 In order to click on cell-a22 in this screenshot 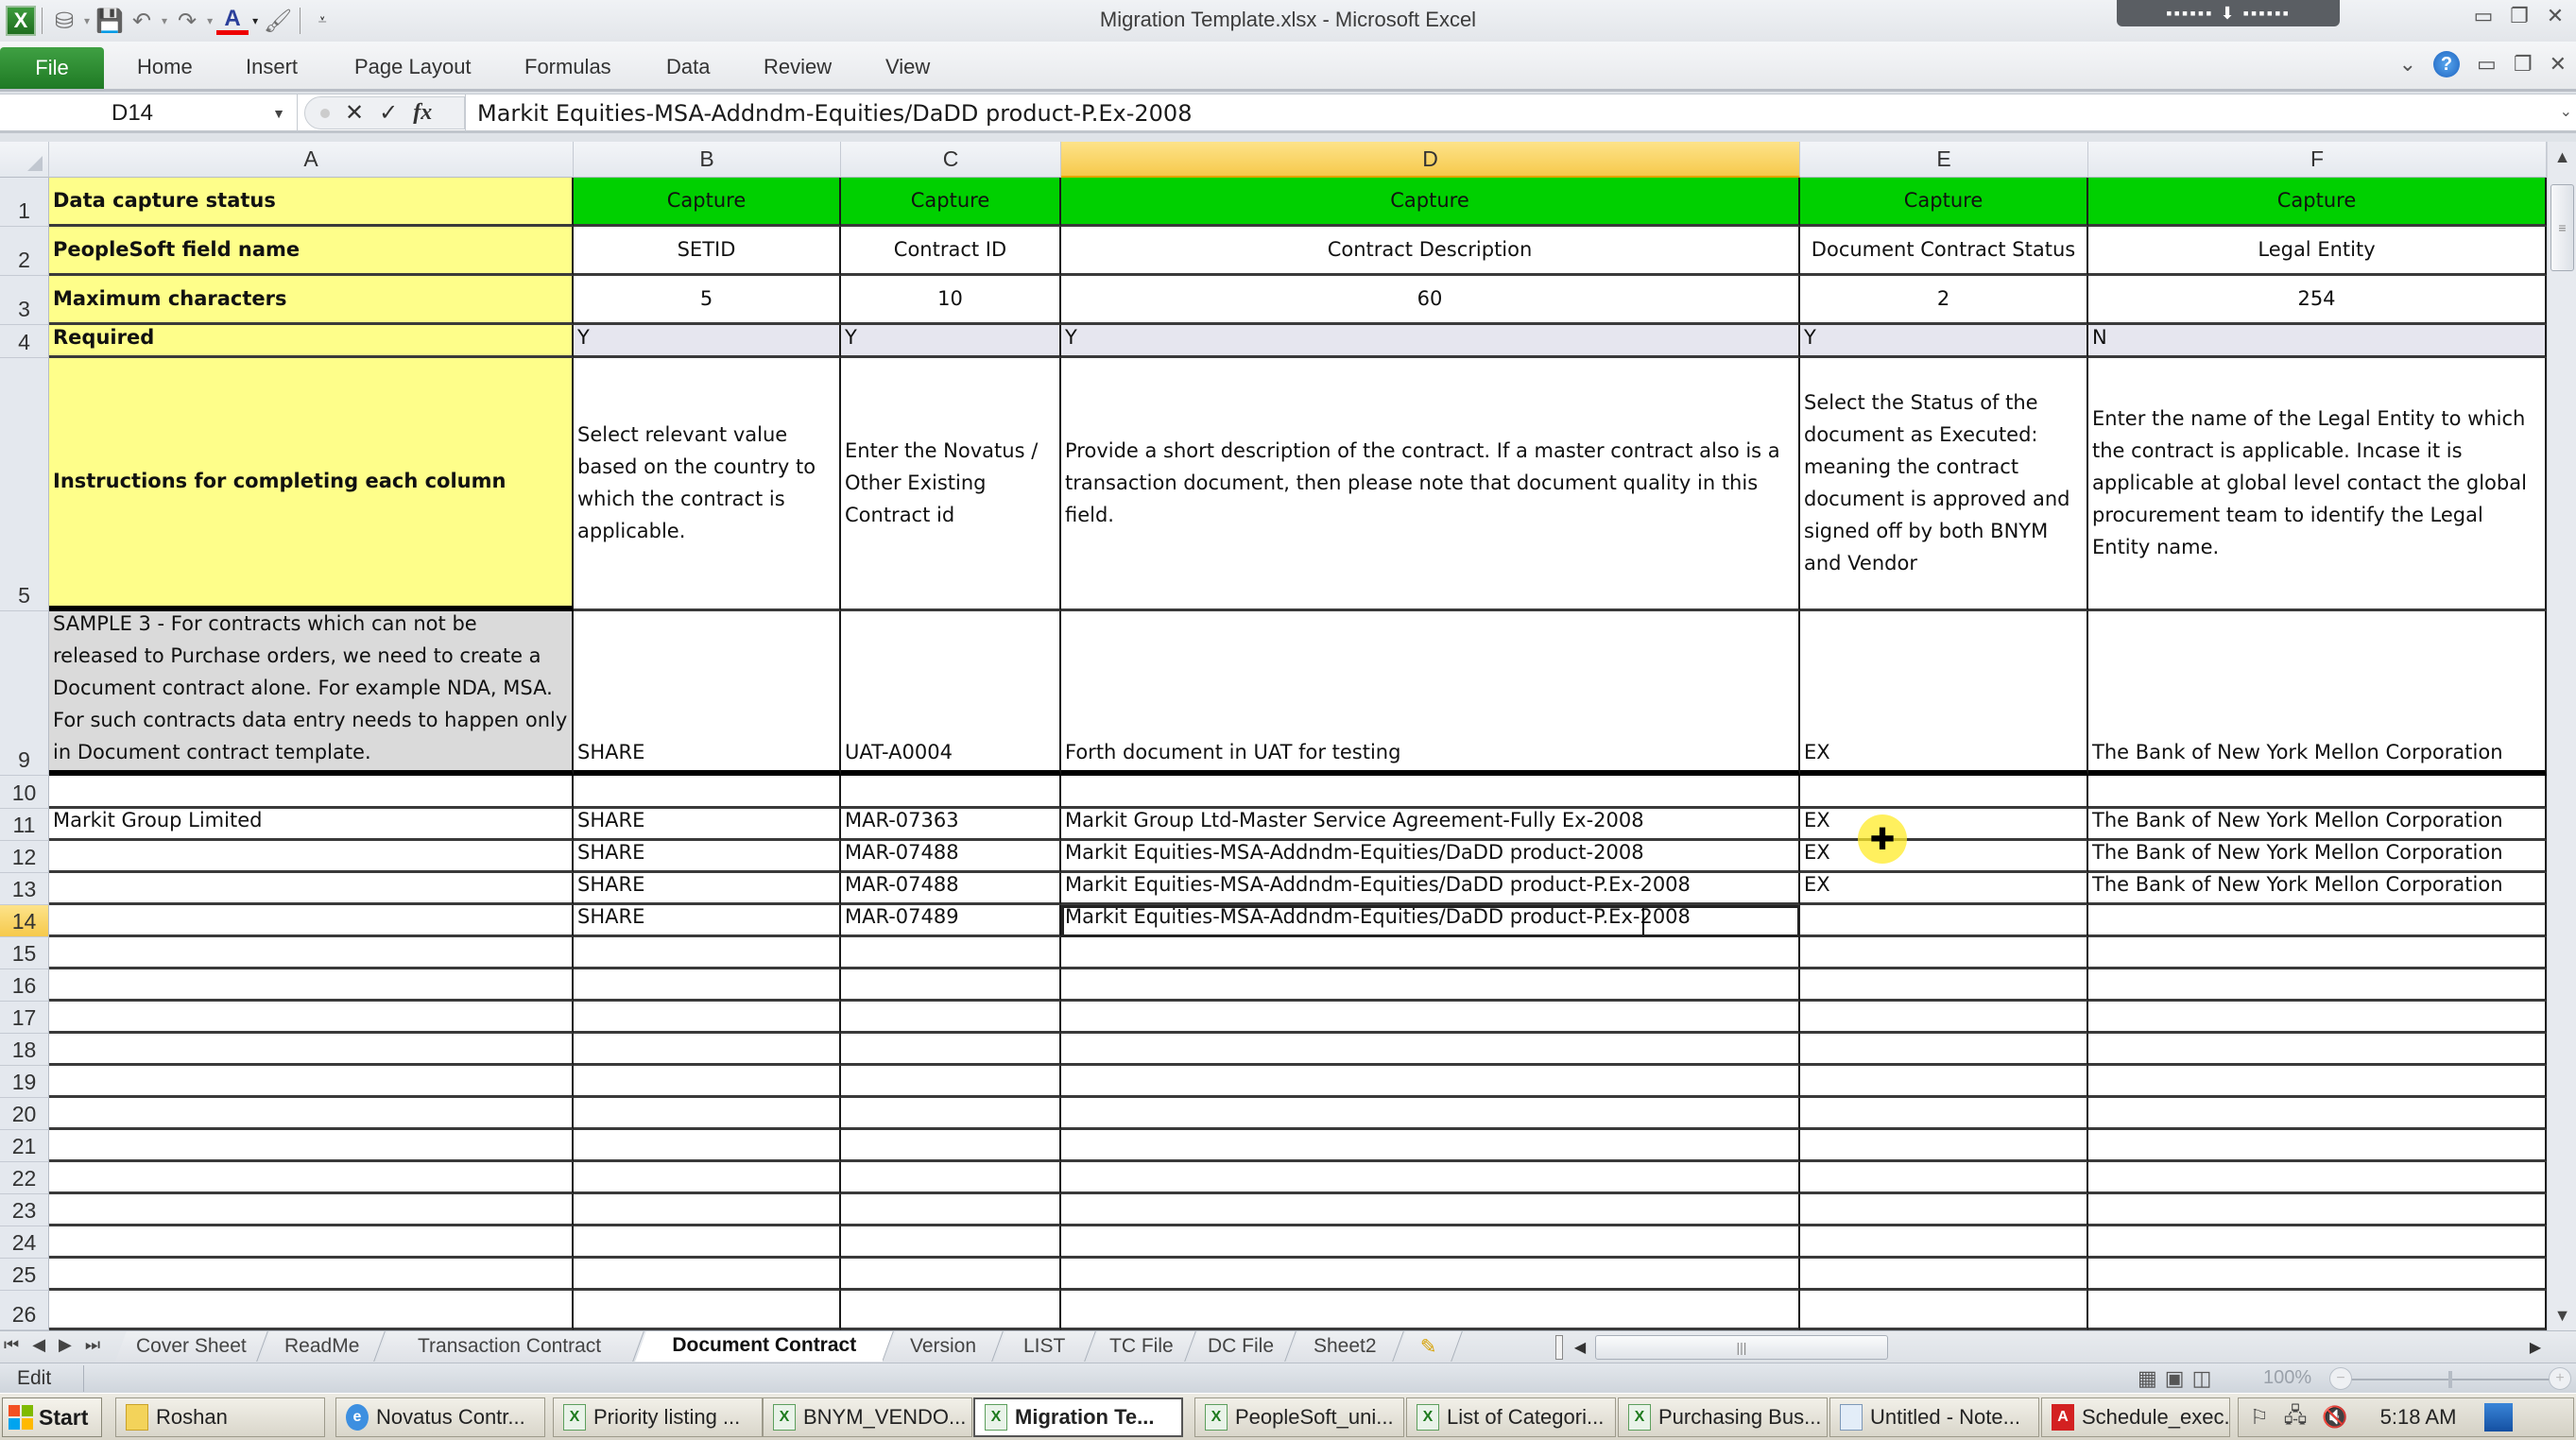, I will do `click(311, 1178)`.